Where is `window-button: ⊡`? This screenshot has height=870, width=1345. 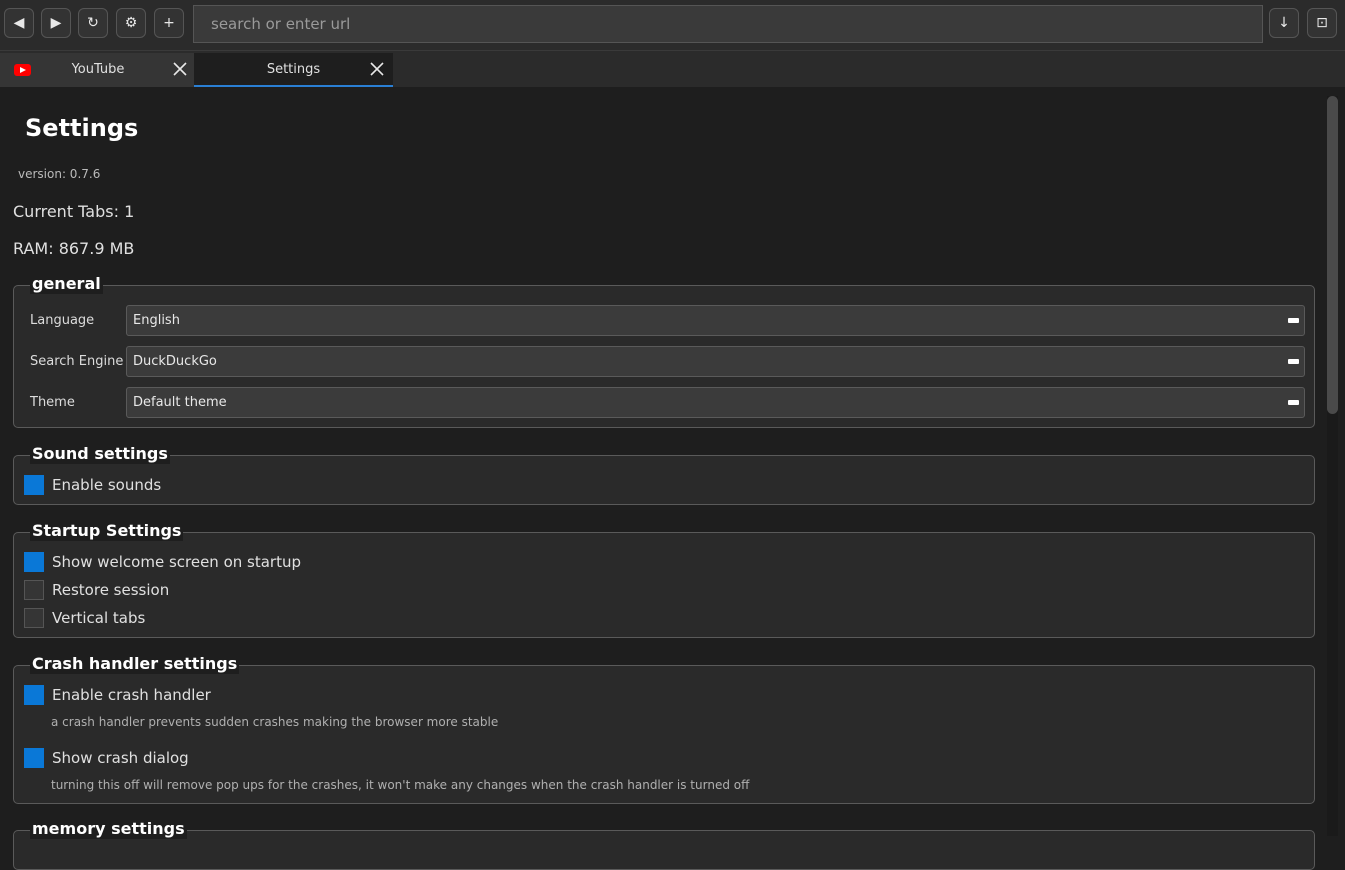
window-button: ⊡ is located at coordinates (1322, 23).